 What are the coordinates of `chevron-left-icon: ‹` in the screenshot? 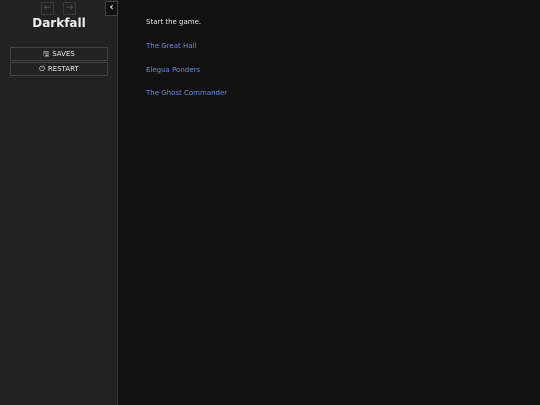 It's located at (111, 7).